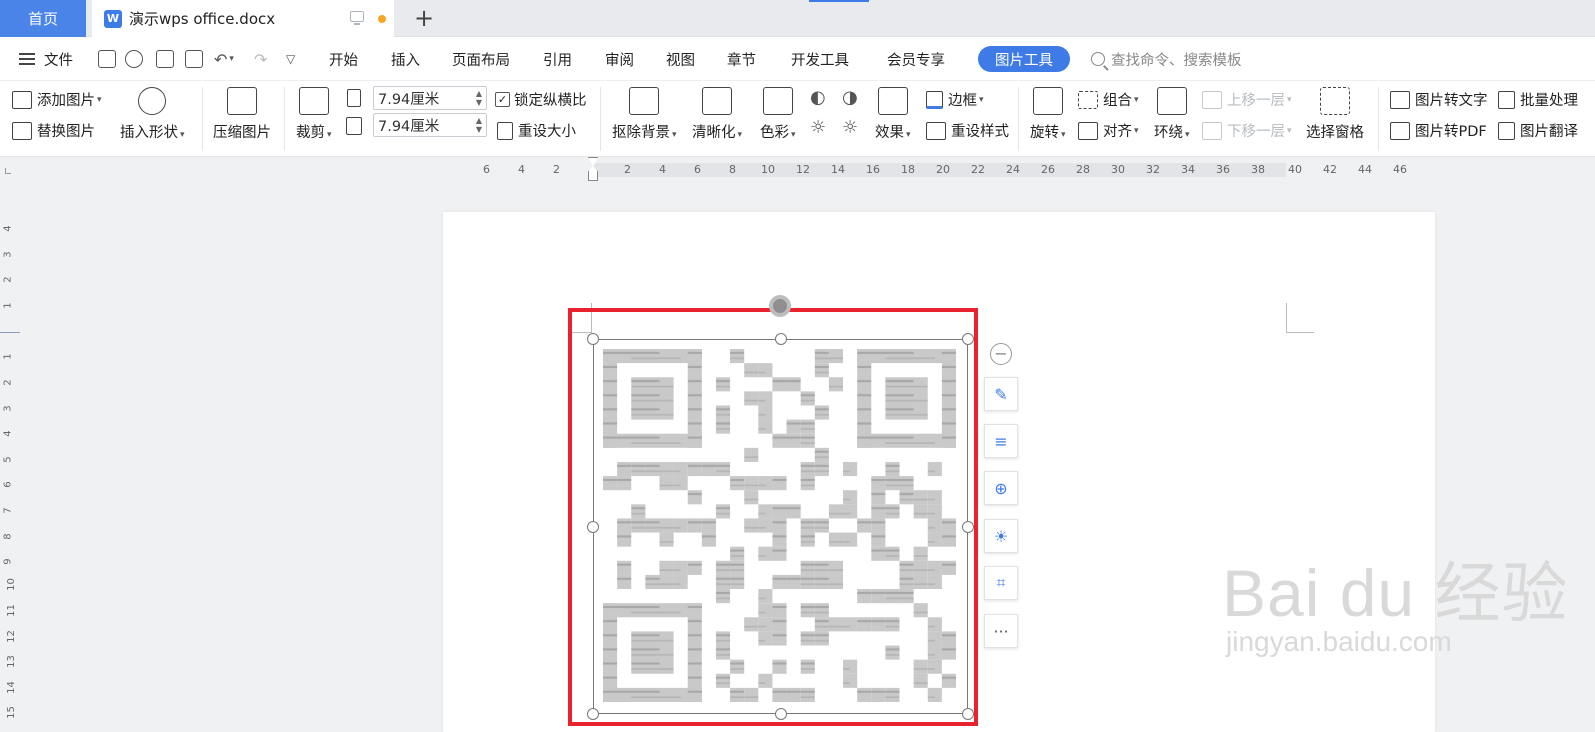  Describe the element at coordinates (260, 59) in the screenshot. I see `redo-icon: ↷` at that location.